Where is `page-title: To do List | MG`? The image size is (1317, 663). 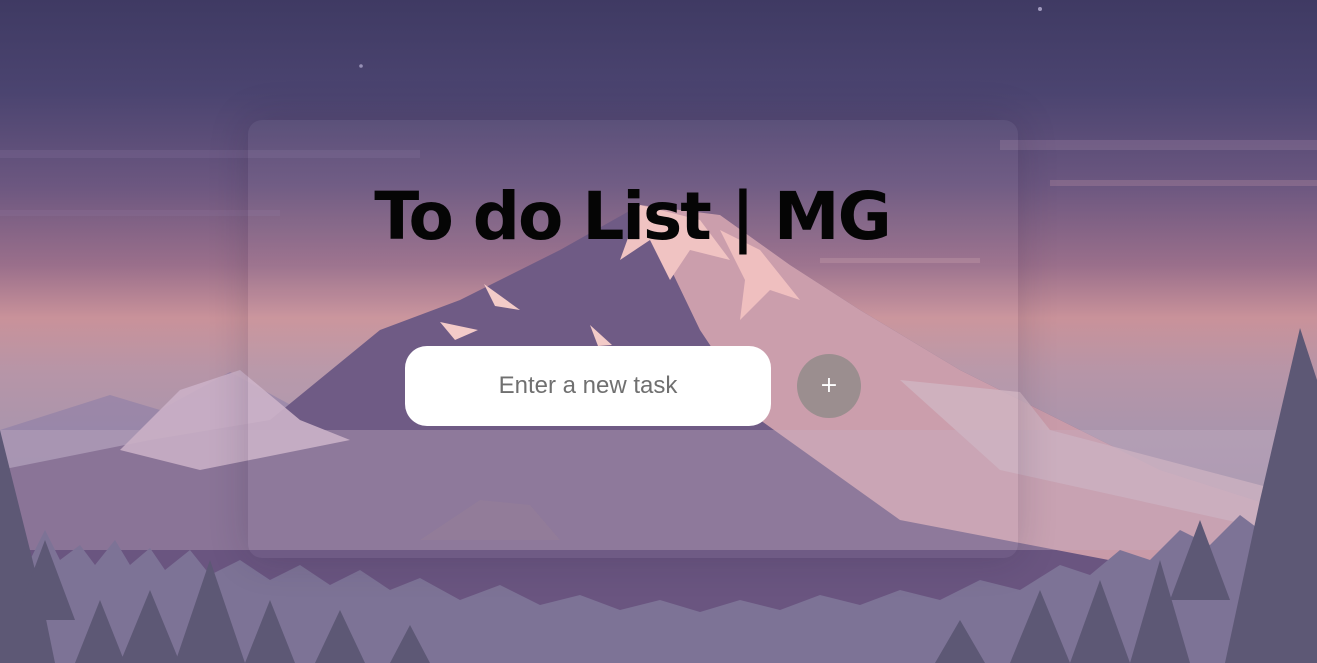 page-title: To do List | MG is located at coordinates (633, 216).